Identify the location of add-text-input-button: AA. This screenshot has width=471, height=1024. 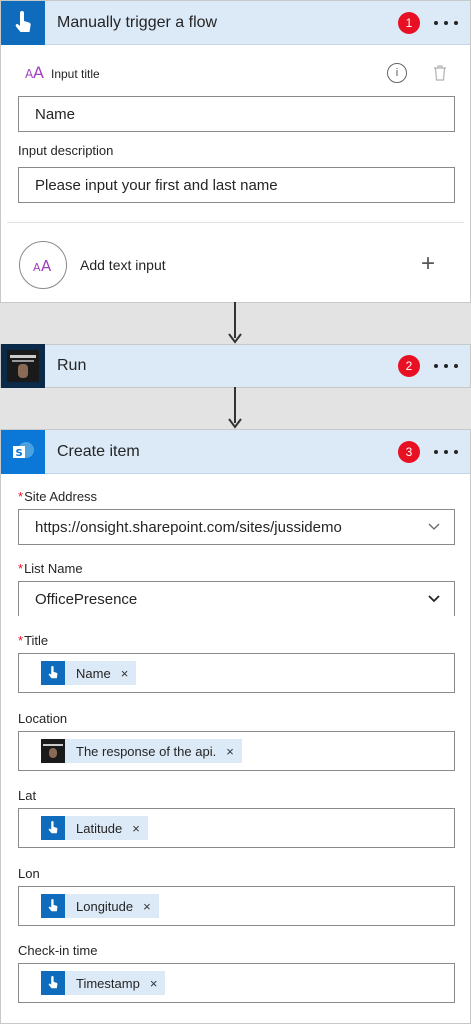
(43, 265).